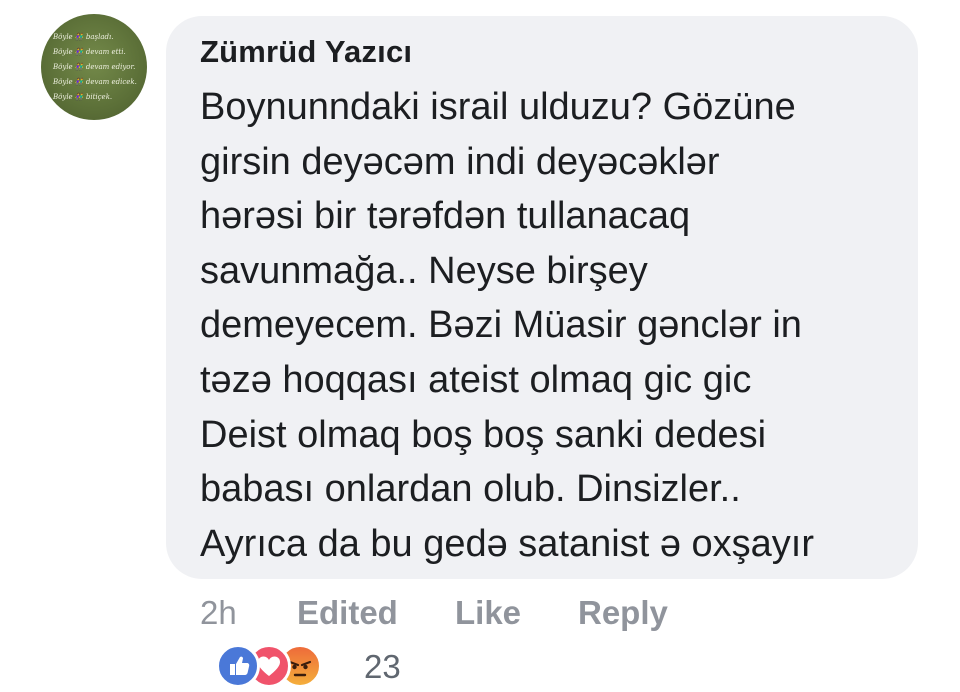  Describe the element at coordinates (498, 107) in the screenshot. I see `comment-line: Boynunndaki israil ulduzu? Gözüne` at that location.